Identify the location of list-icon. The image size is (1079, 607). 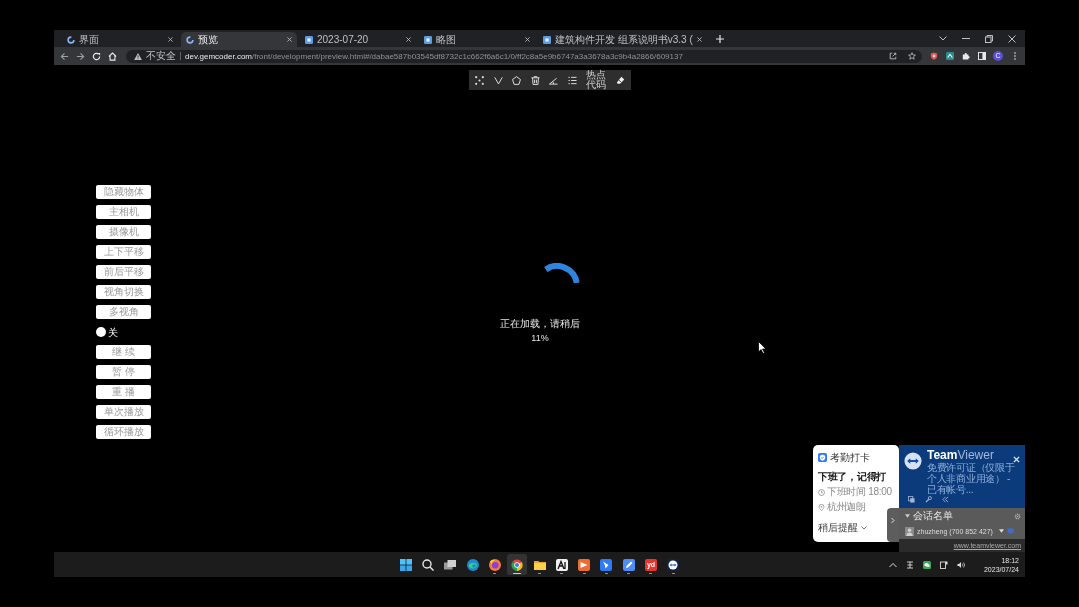
(572, 80).